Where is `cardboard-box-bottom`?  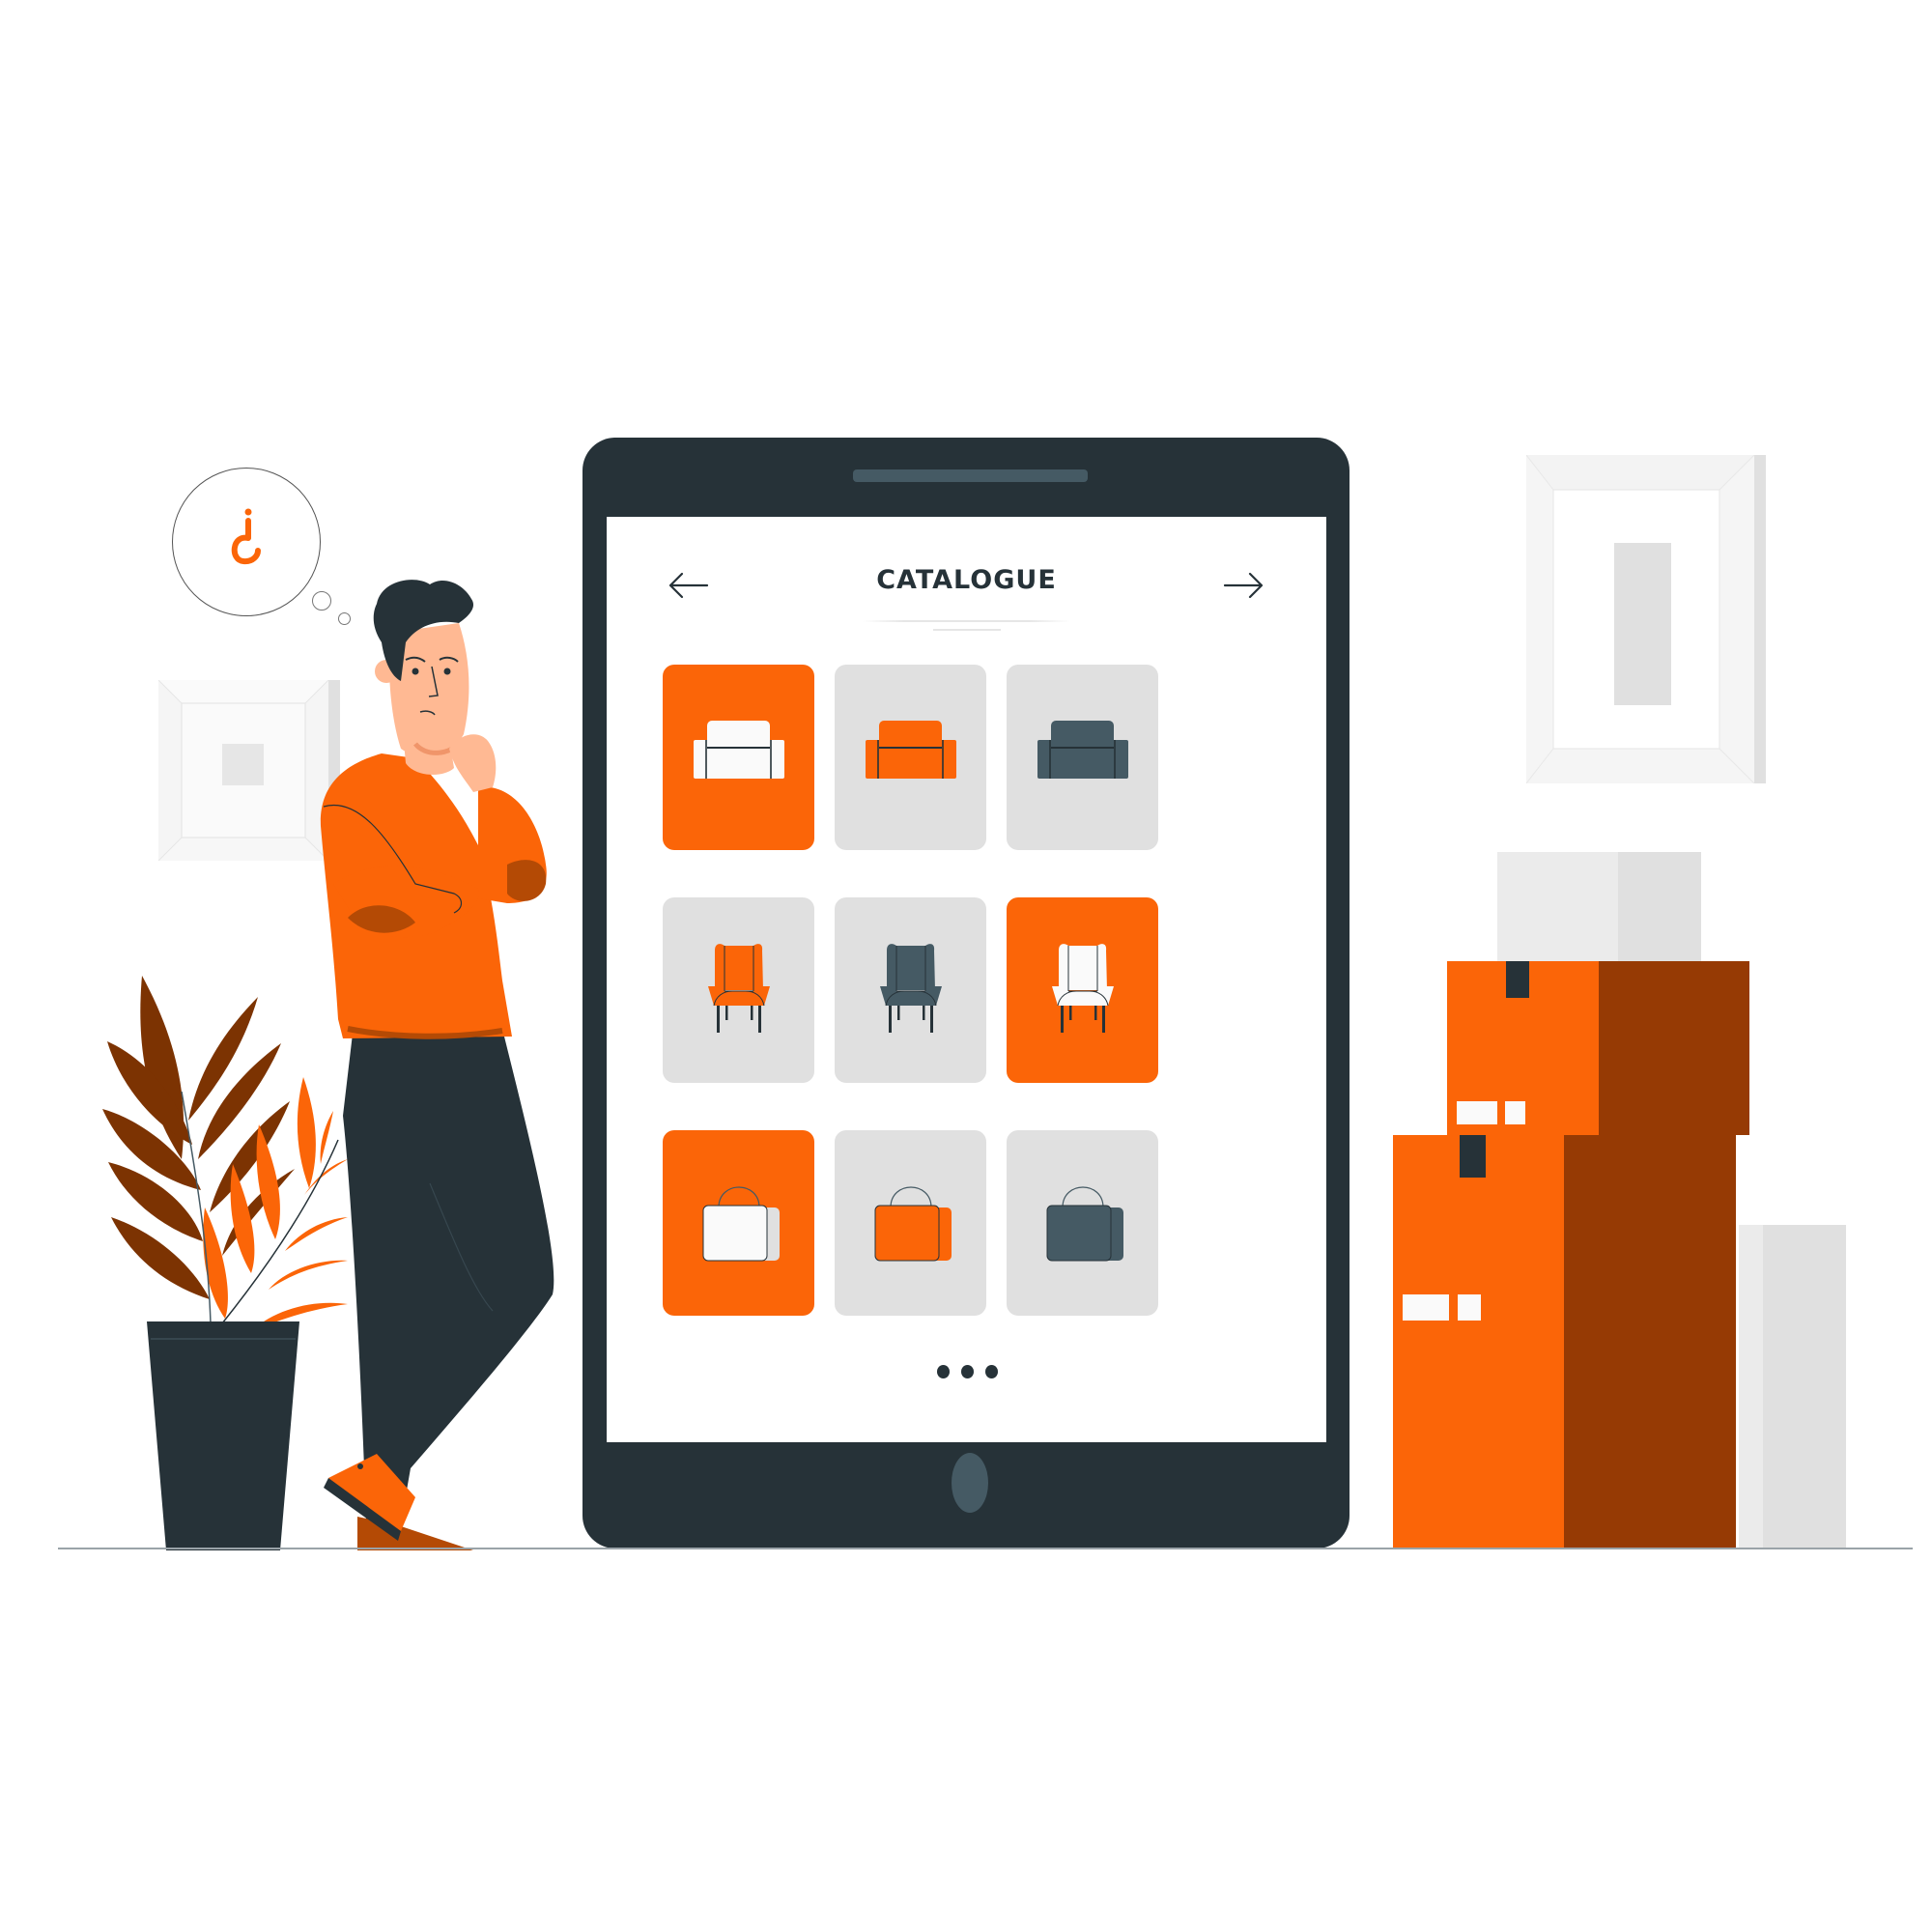
cardboard-box-bottom is located at coordinates (1564, 1342).